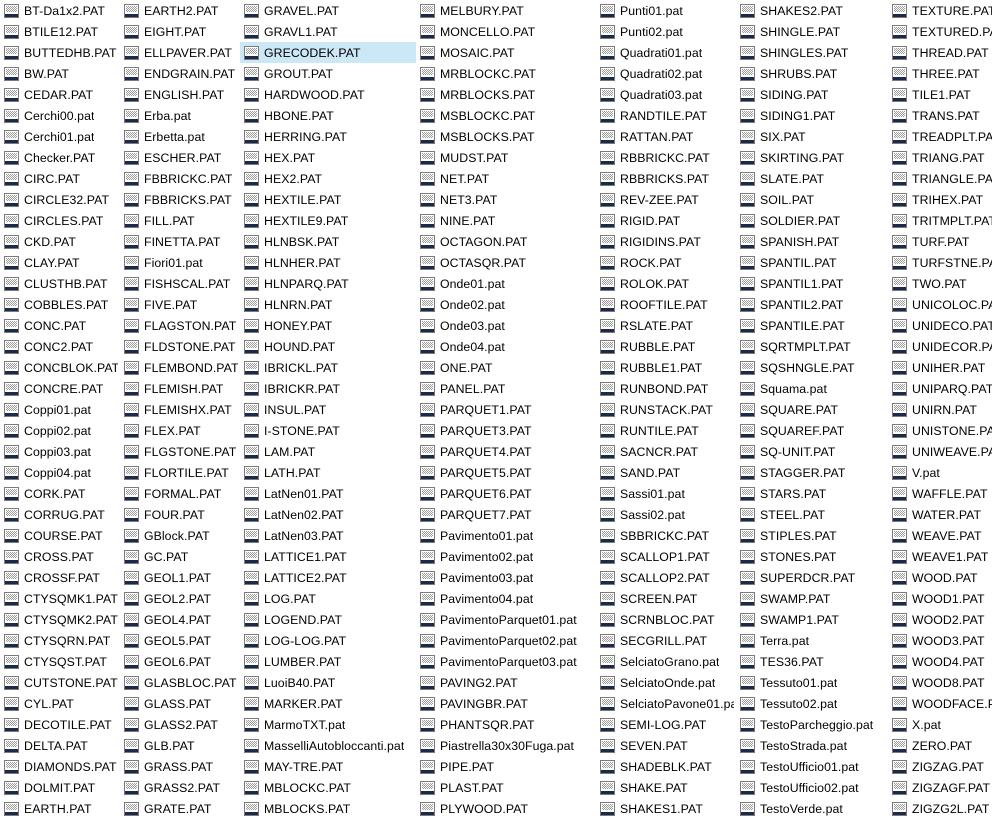 The image size is (994, 832). Describe the element at coordinates (506, 283) in the screenshot. I see `list-item: Onde01.pat` at that location.